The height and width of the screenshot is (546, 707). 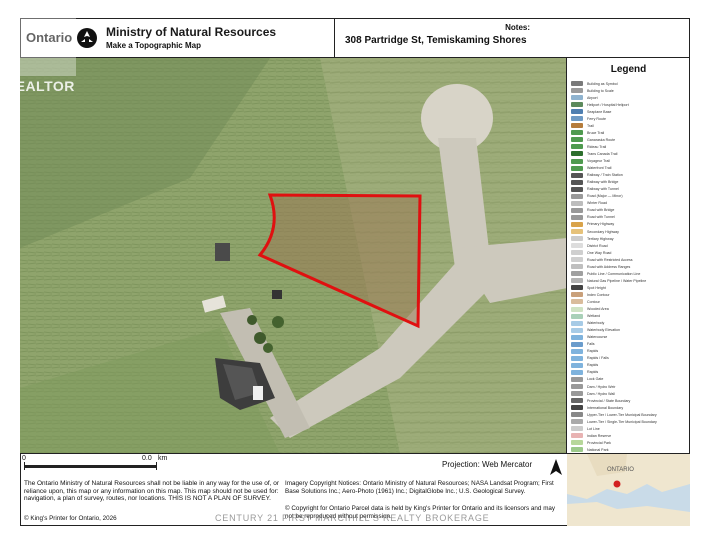 I want to click on legend-item: District Road, so click(x=629, y=245).